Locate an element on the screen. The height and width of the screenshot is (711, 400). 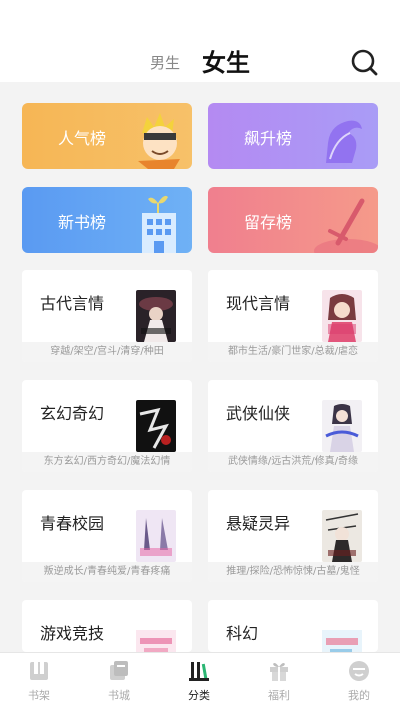
category-title: 现代言情 is located at coordinates (258, 303).